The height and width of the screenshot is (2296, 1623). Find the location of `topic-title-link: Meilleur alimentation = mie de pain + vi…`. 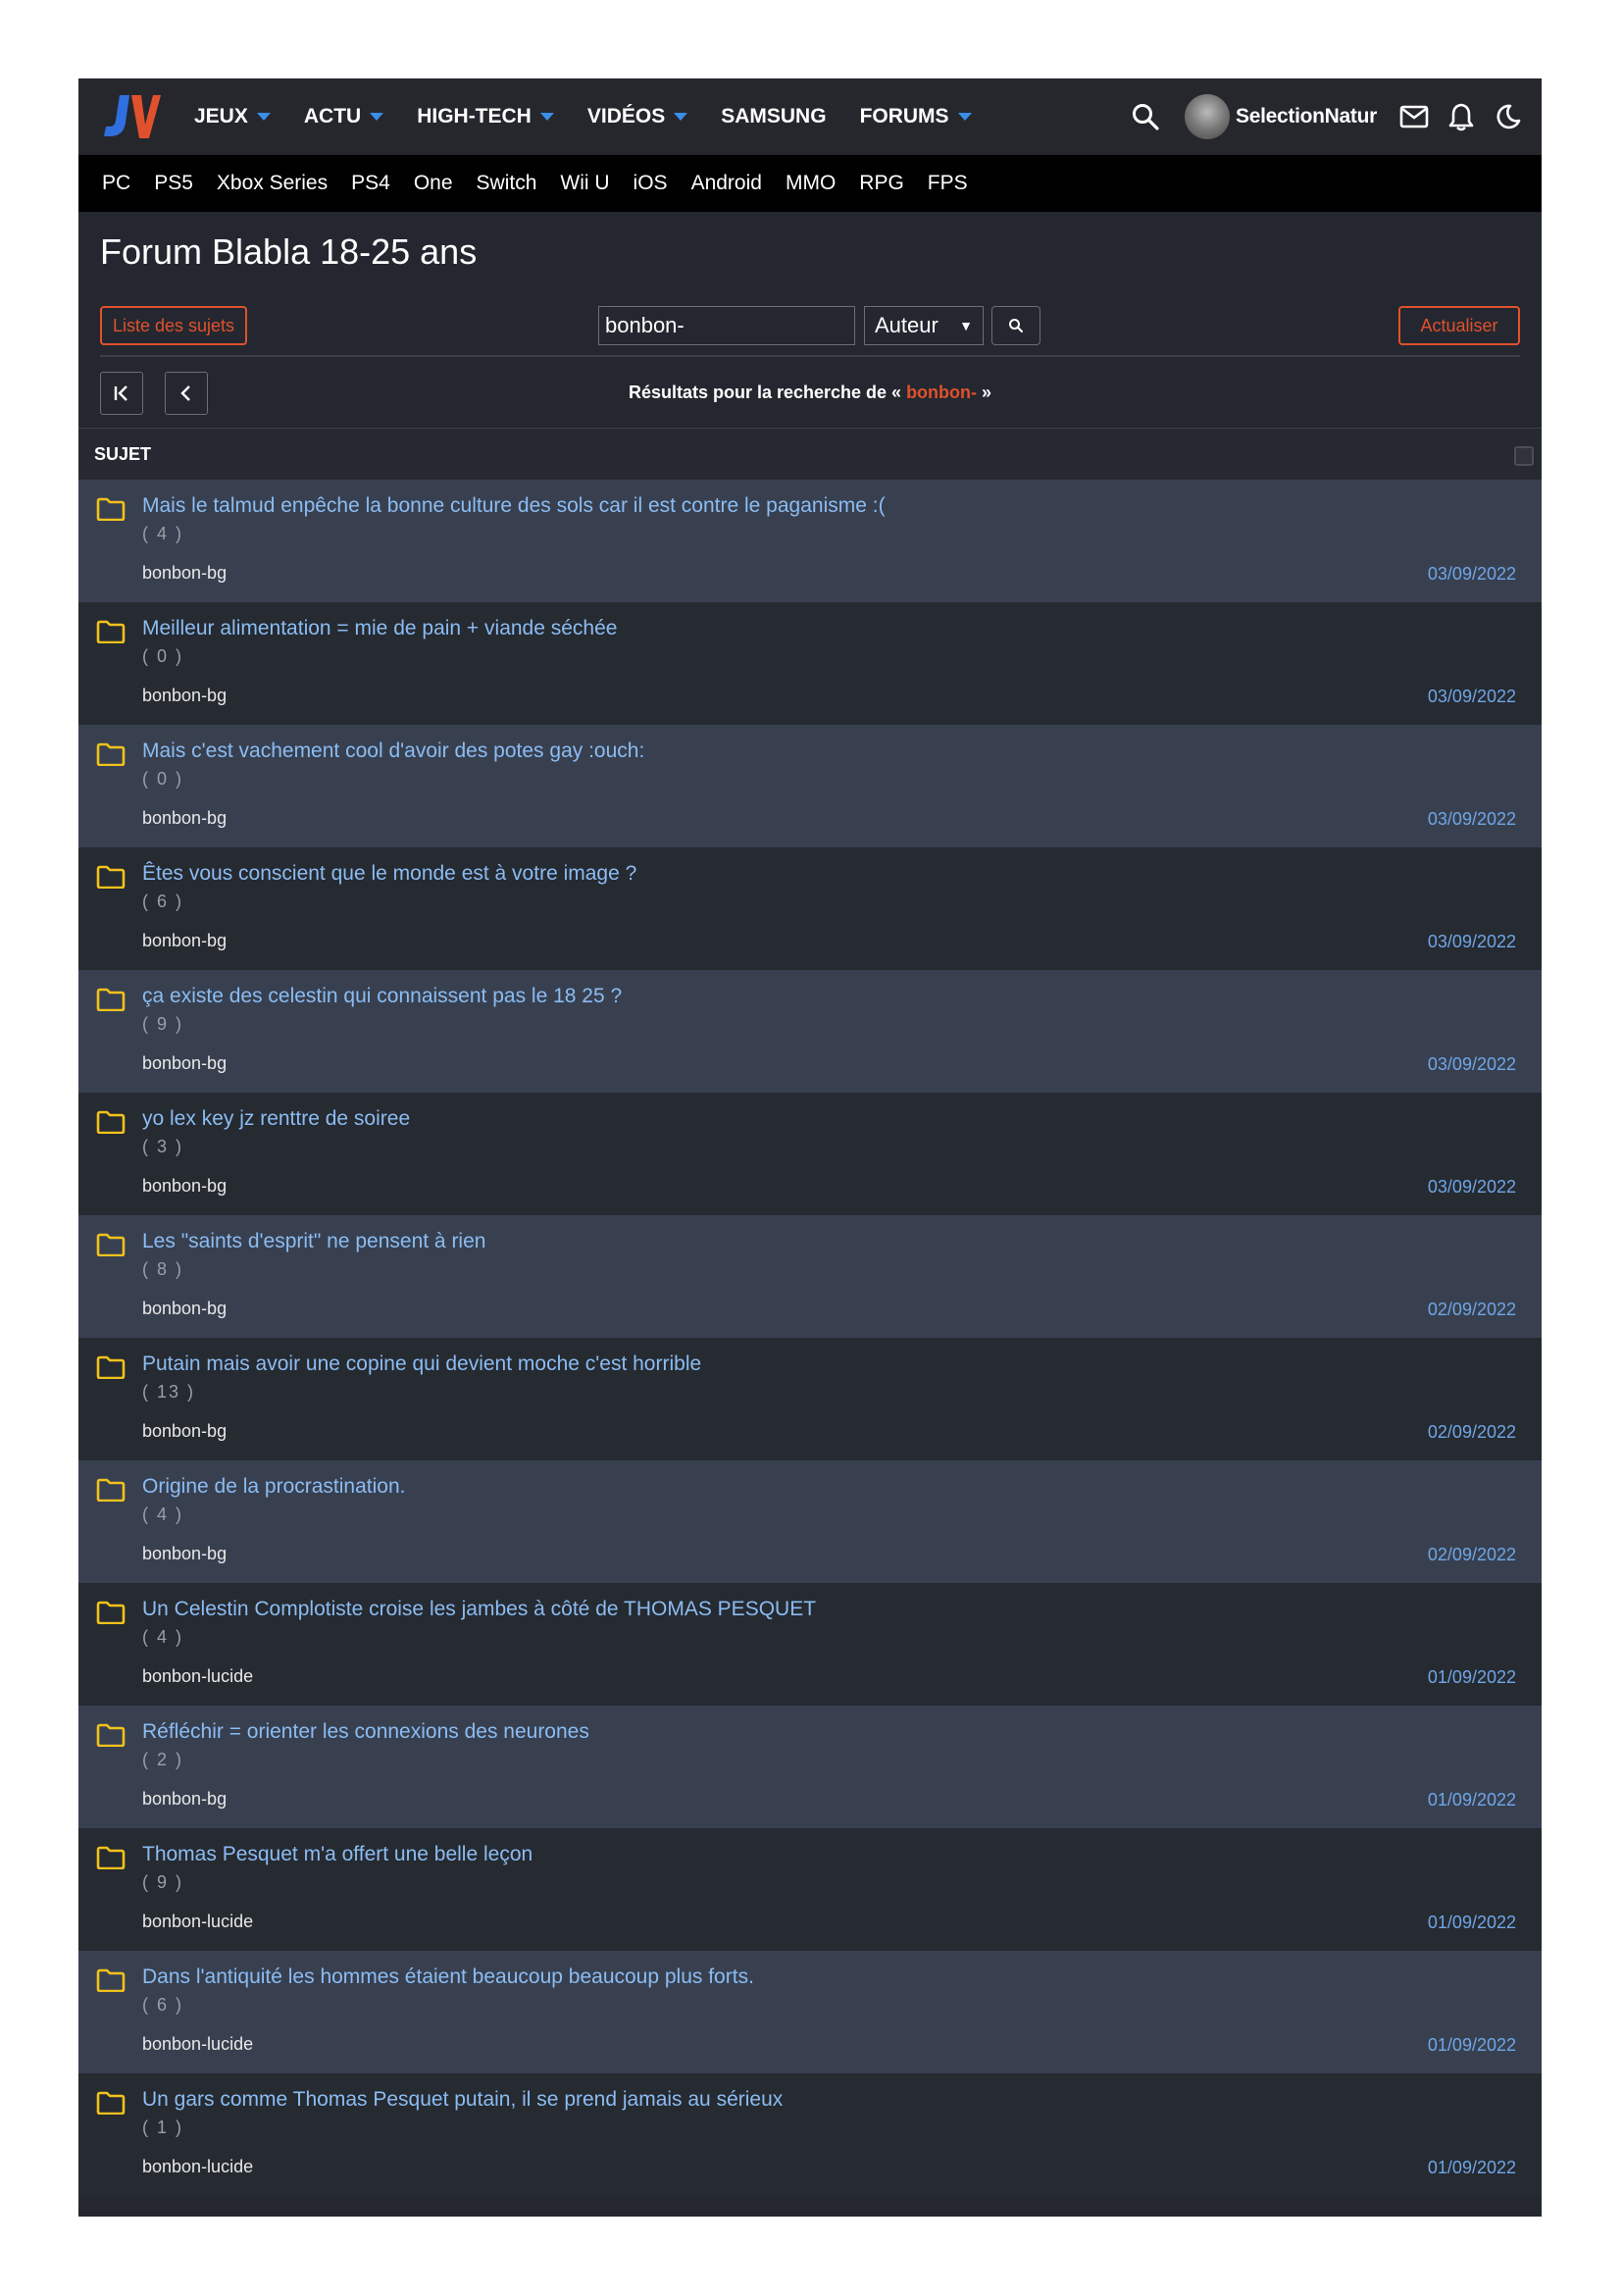

topic-title-link: Meilleur alimentation = mie de pain + vi… is located at coordinates (380, 628).